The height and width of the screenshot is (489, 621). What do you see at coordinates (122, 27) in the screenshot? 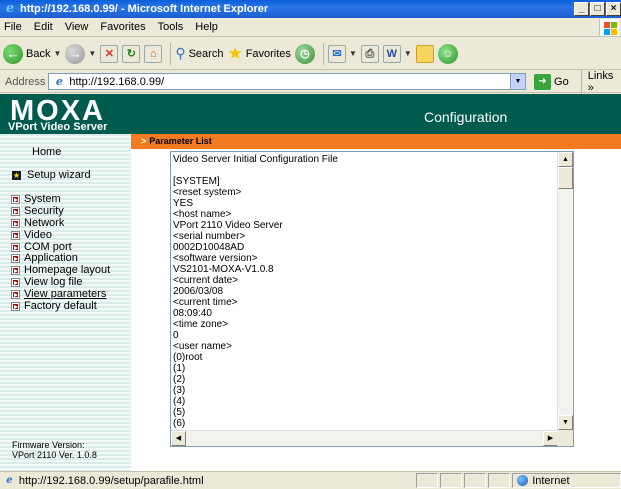
I see `menu-favorites: Favorites` at bounding box center [122, 27].